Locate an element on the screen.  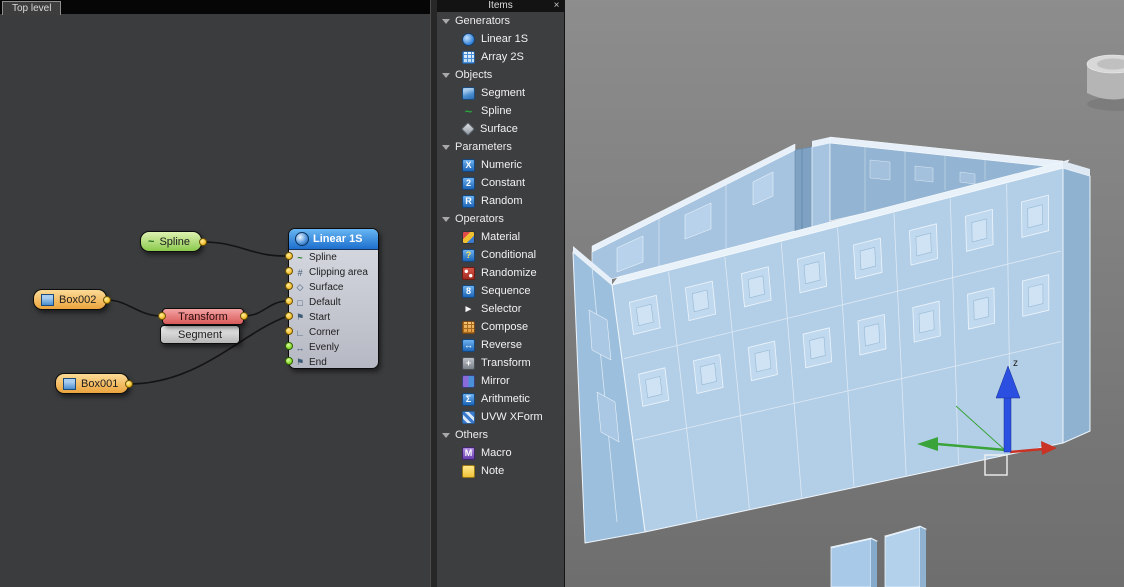
item-mirror: Mirror is located at coordinates (500, 381).